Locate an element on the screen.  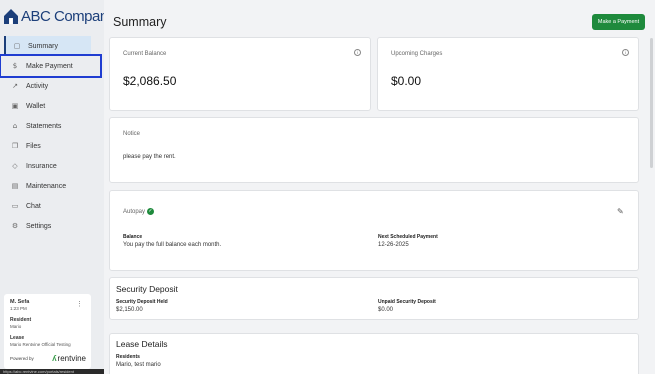
residents-value: Mario, test mario is located at coordinates (138, 365).